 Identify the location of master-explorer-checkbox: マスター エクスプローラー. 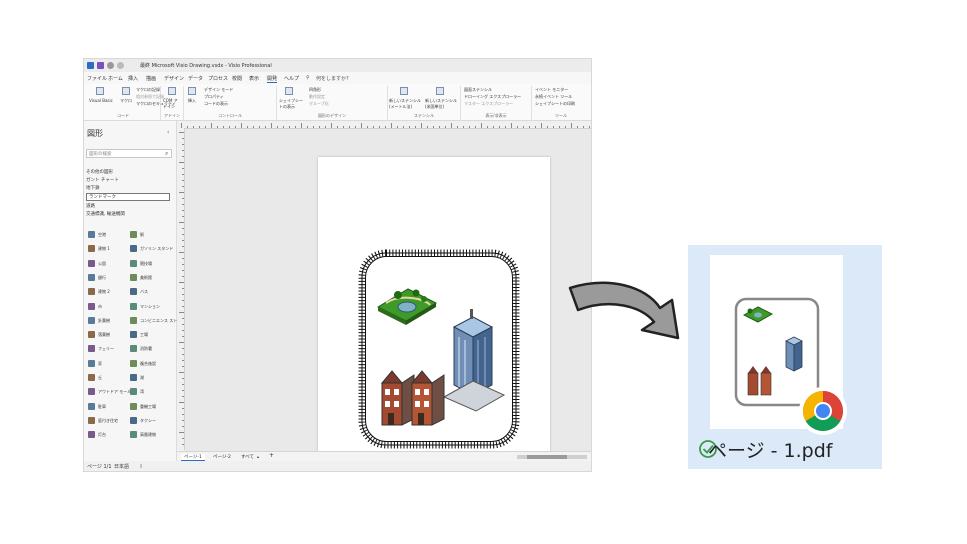
(488, 104).